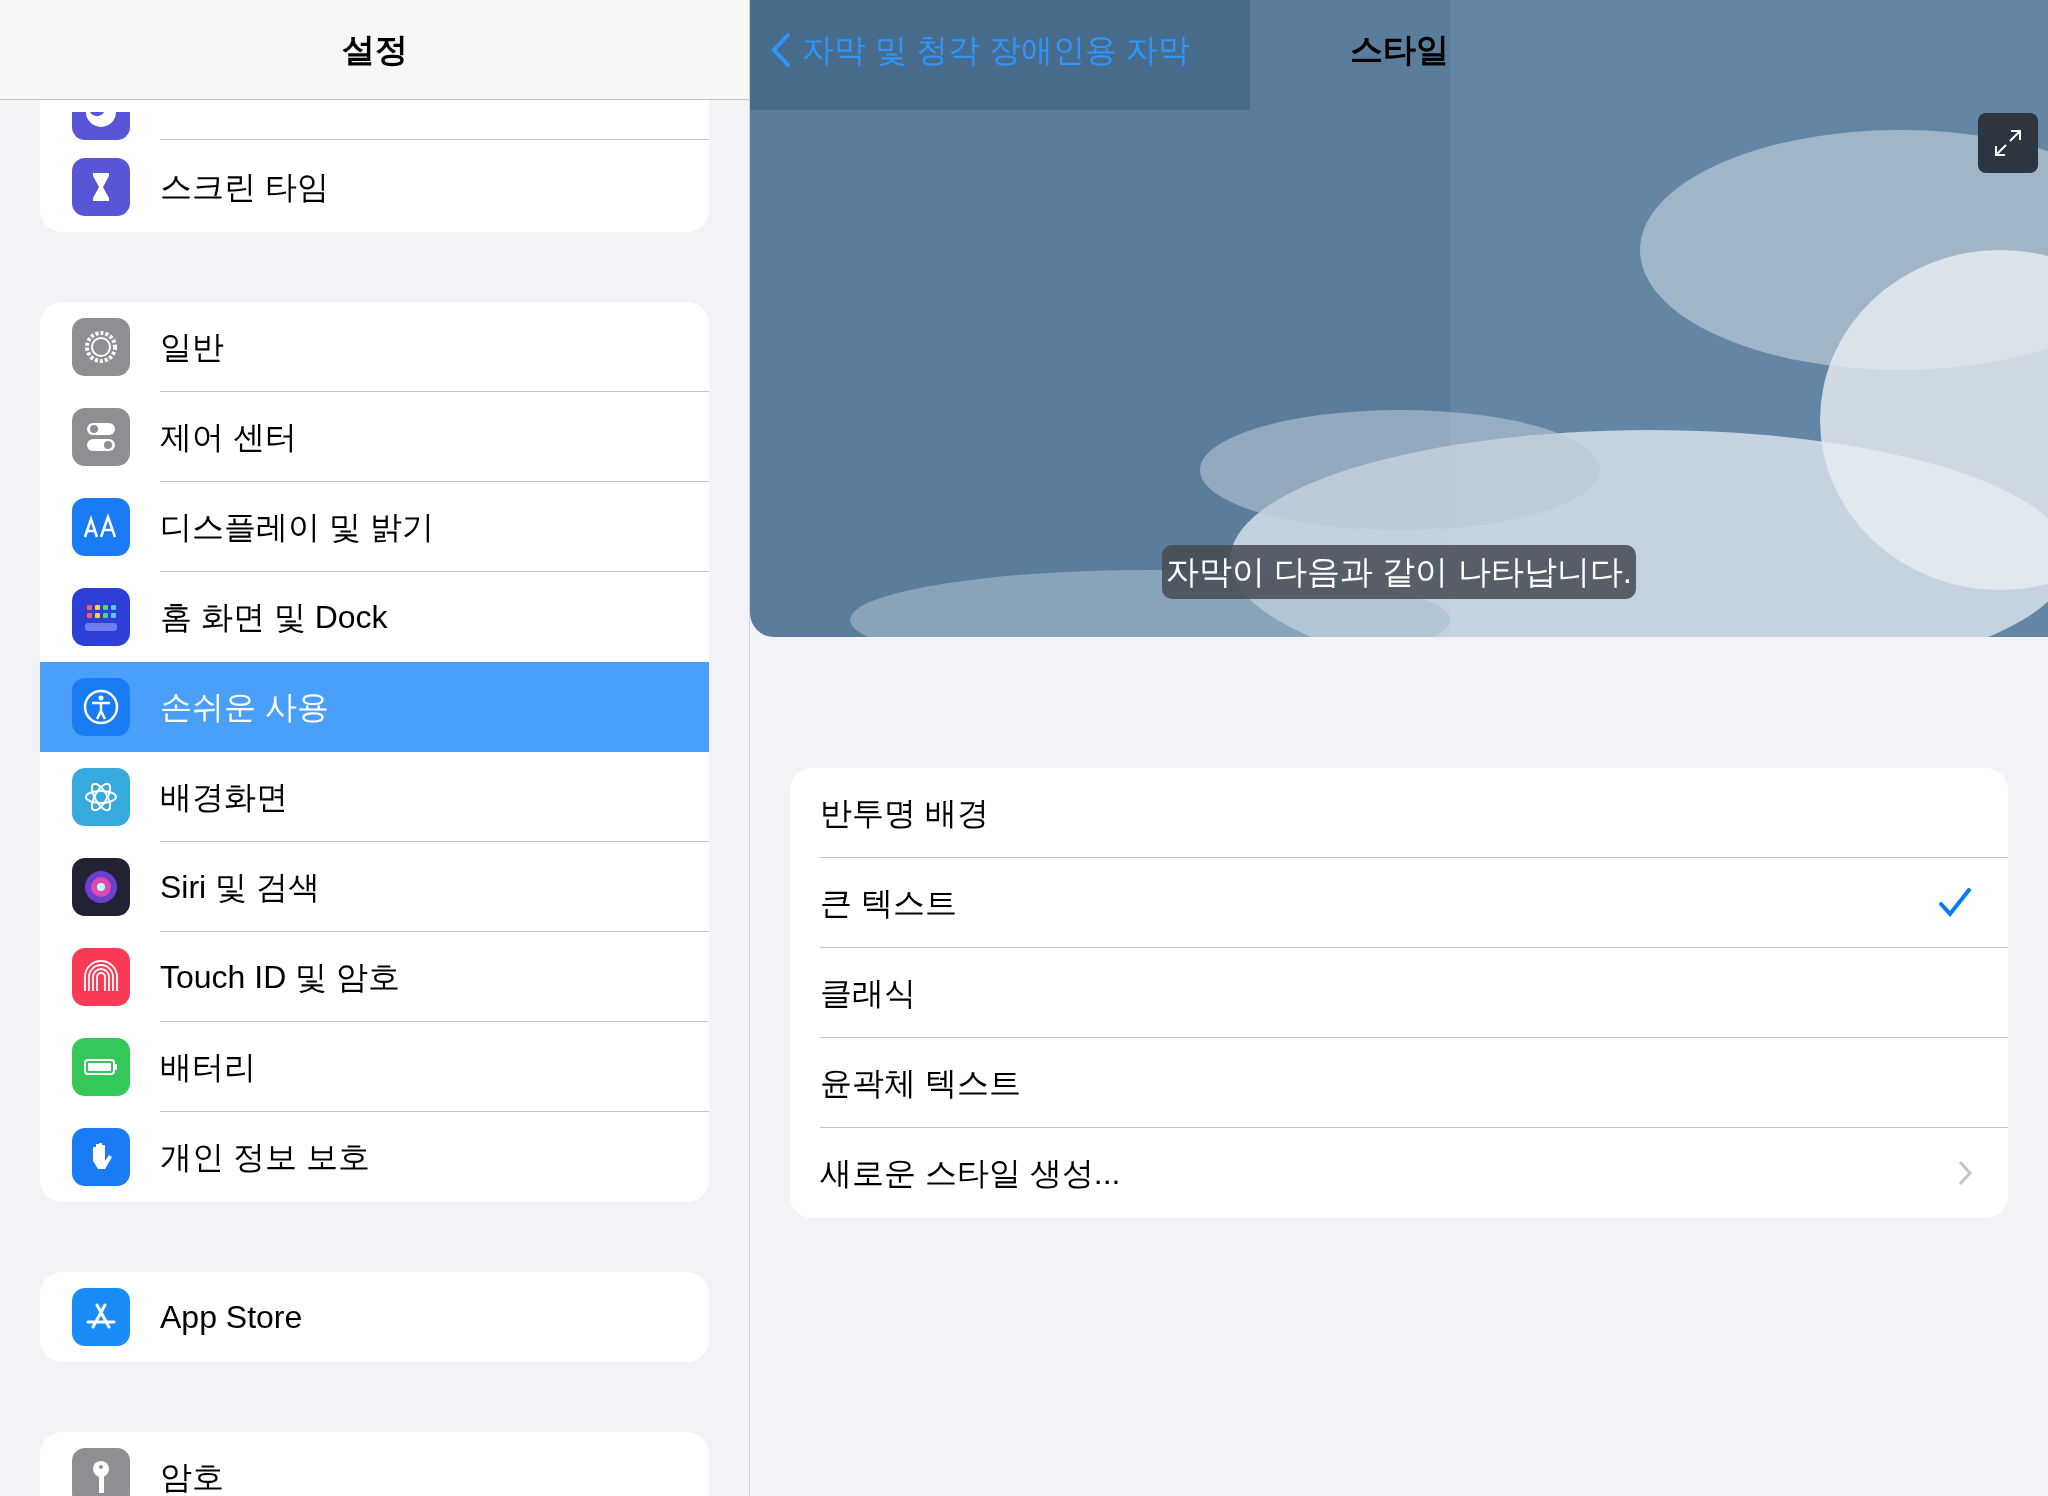 The image size is (2048, 1496). I want to click on style-option: 큰 텍스트, so click(1399, 903).